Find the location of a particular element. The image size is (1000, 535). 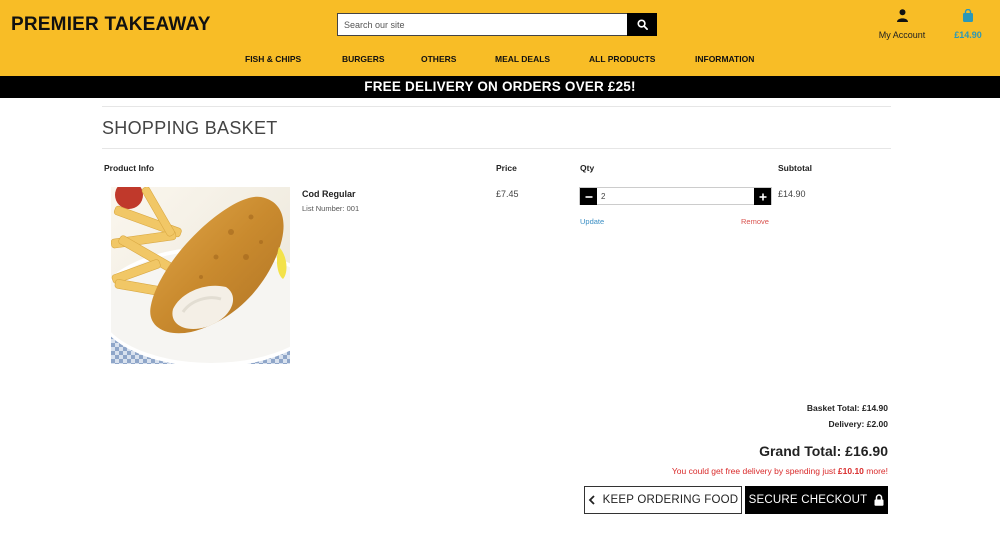

column-header-qty: Qty is located at coordinates (587, 168).